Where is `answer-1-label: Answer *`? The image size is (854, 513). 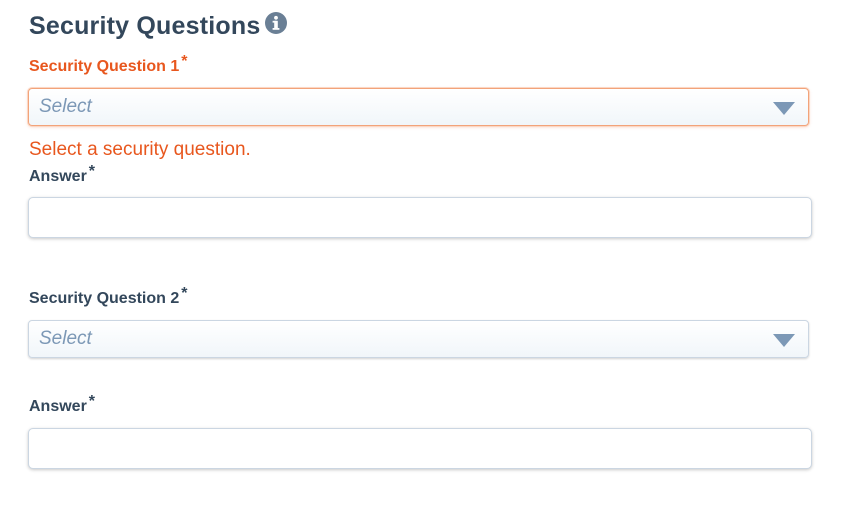
answer-1-label: Answer * is located at coordinates (62, 174).